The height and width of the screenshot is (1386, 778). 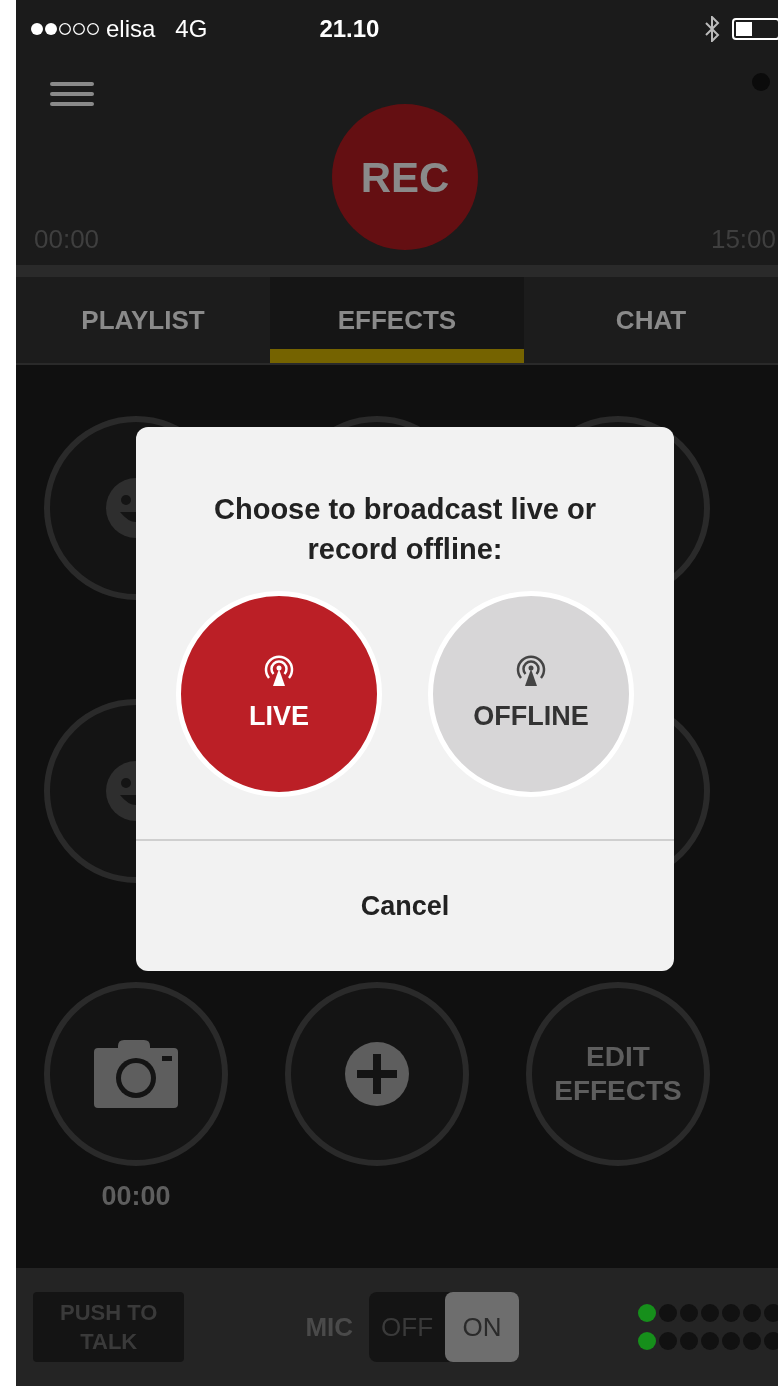 I want to click on status-time: 21.10, so click(x=349, y=29).